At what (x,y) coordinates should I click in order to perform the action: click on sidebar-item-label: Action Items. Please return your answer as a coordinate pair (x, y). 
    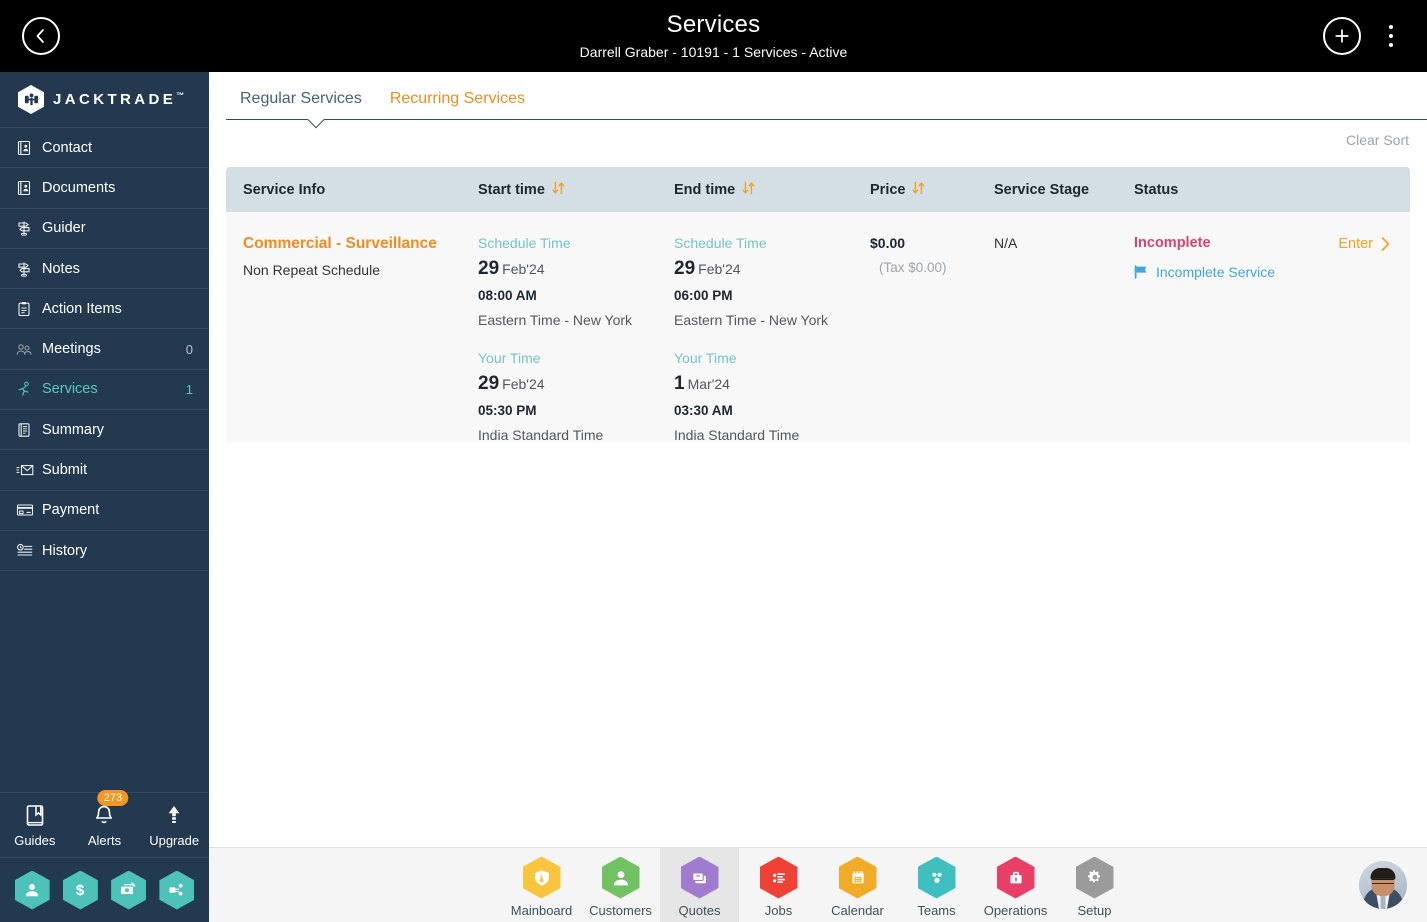
    Looking at the image, I should click on (82, 308).